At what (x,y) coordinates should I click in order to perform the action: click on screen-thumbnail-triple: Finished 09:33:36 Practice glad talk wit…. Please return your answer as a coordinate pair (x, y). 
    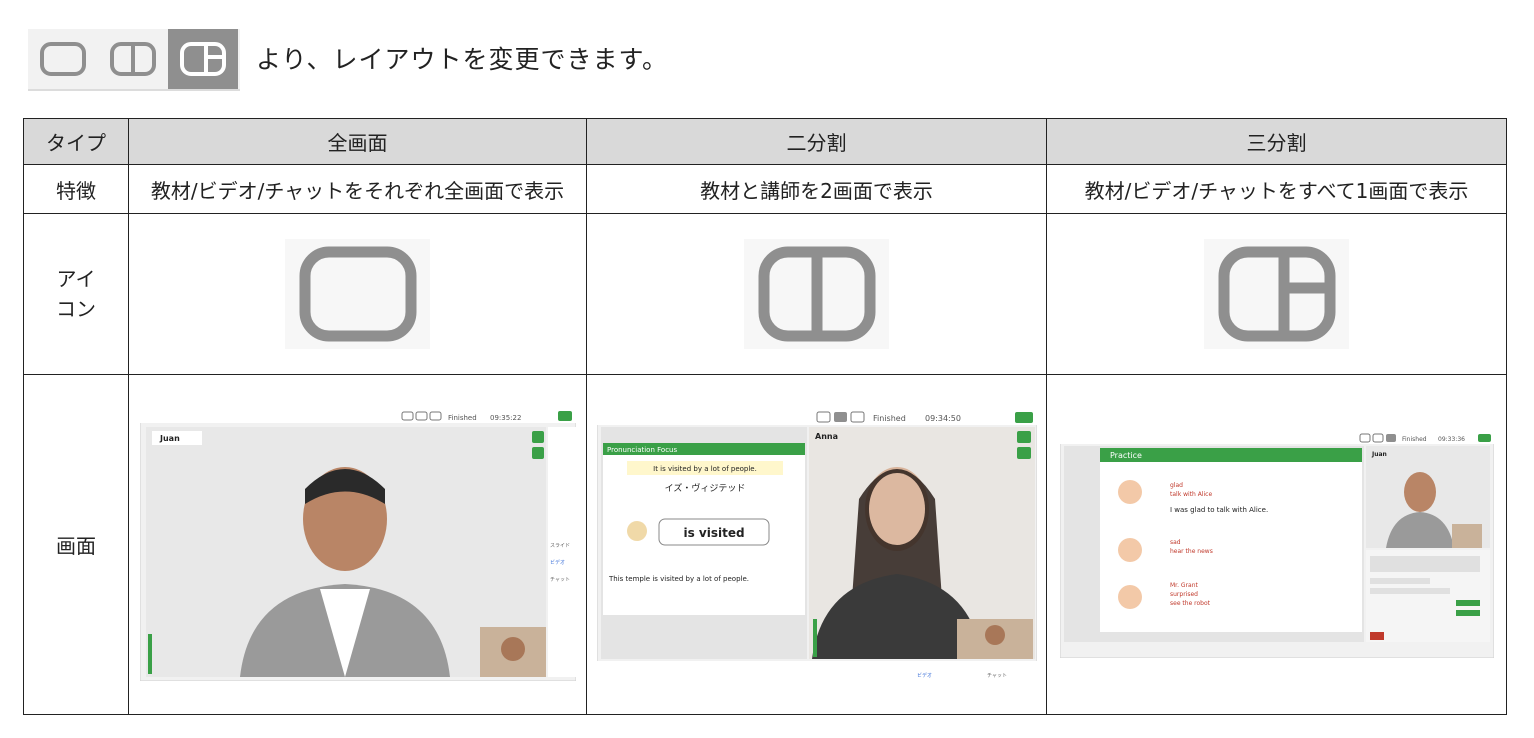
    Looking at the image, I should click on (1276, 544).